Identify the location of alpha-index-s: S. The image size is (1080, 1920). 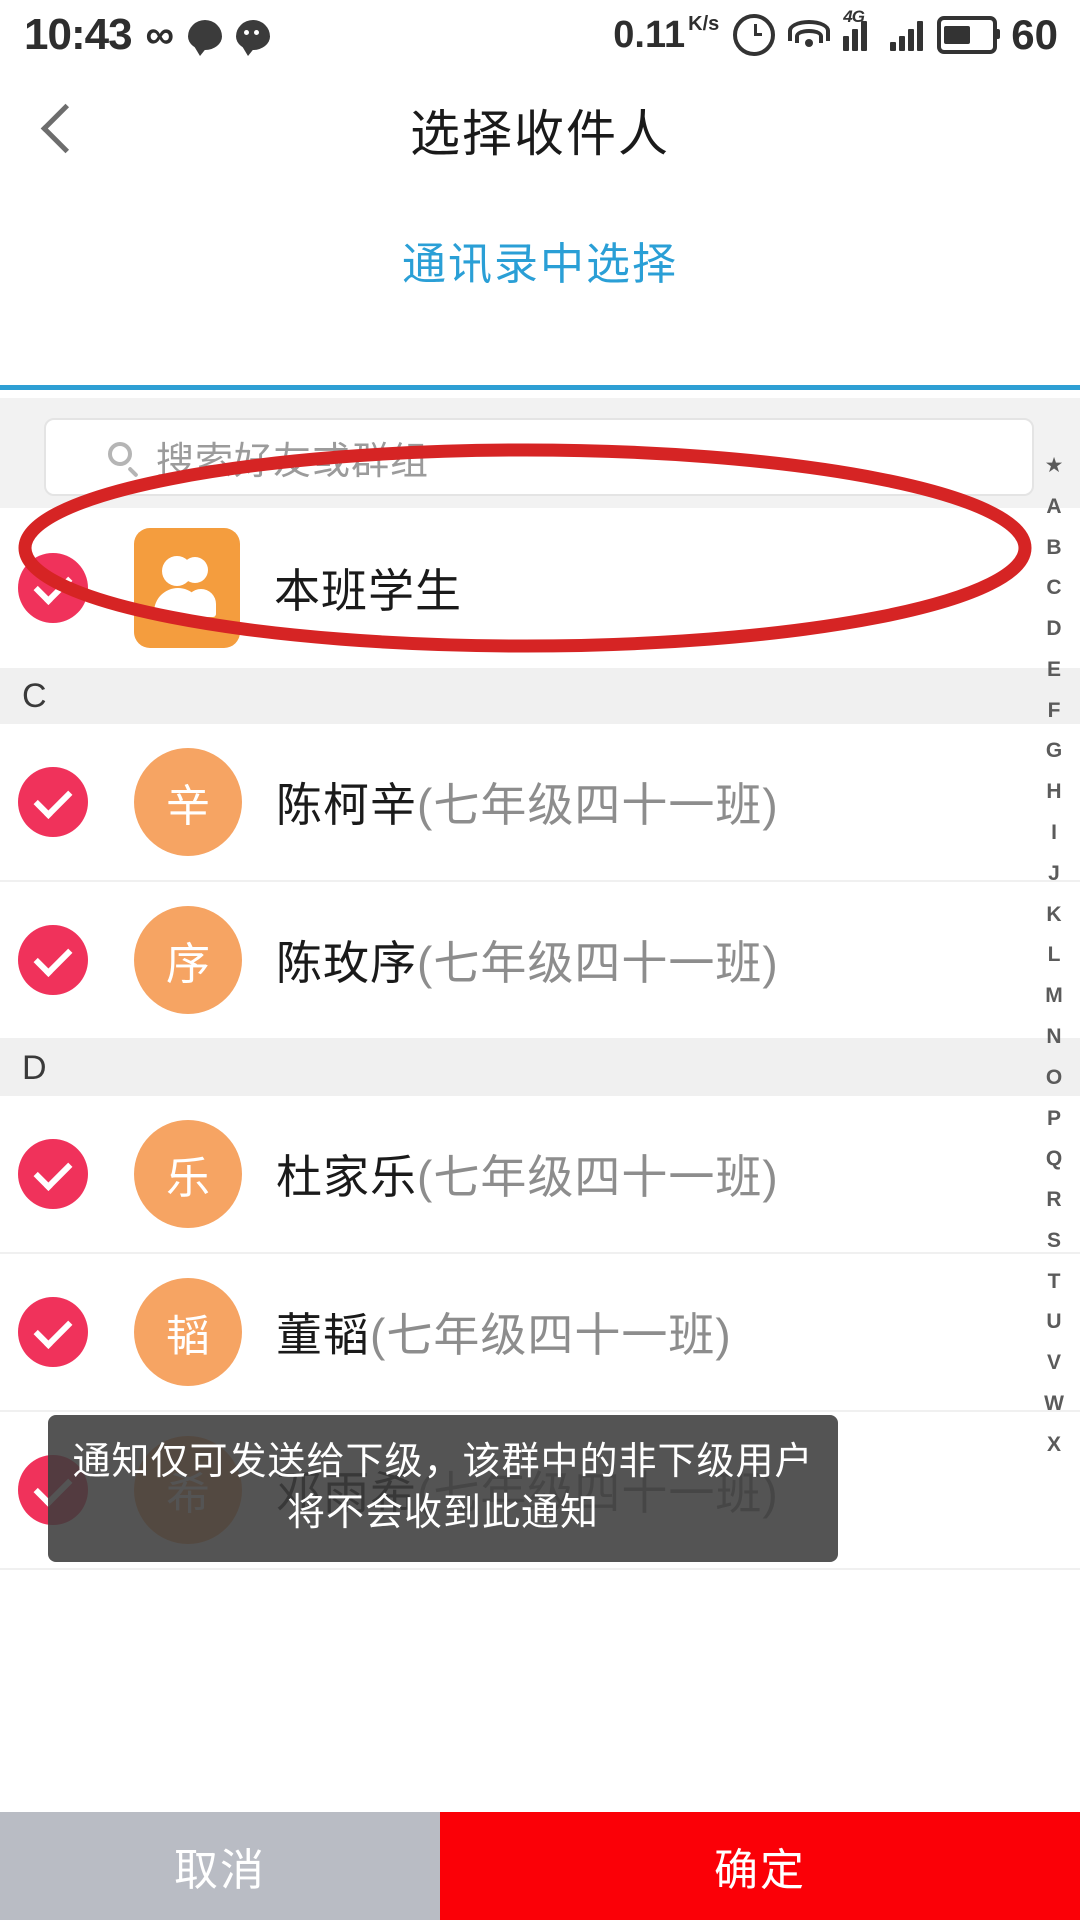
(1054, 1240).